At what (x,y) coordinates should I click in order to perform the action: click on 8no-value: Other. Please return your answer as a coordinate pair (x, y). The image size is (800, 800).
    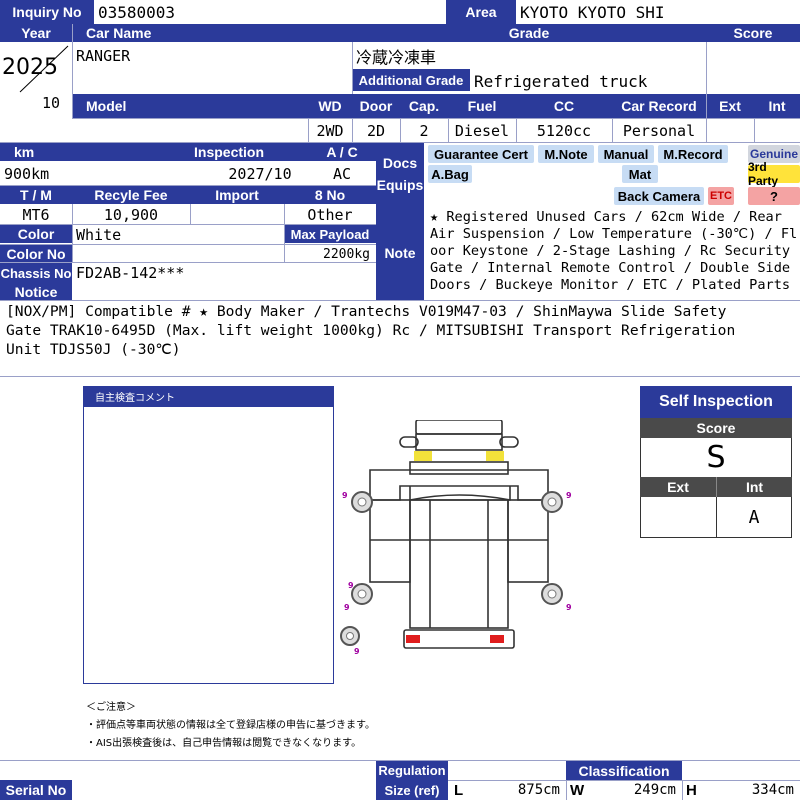
    Looking at the image, I should click on (330, 215).